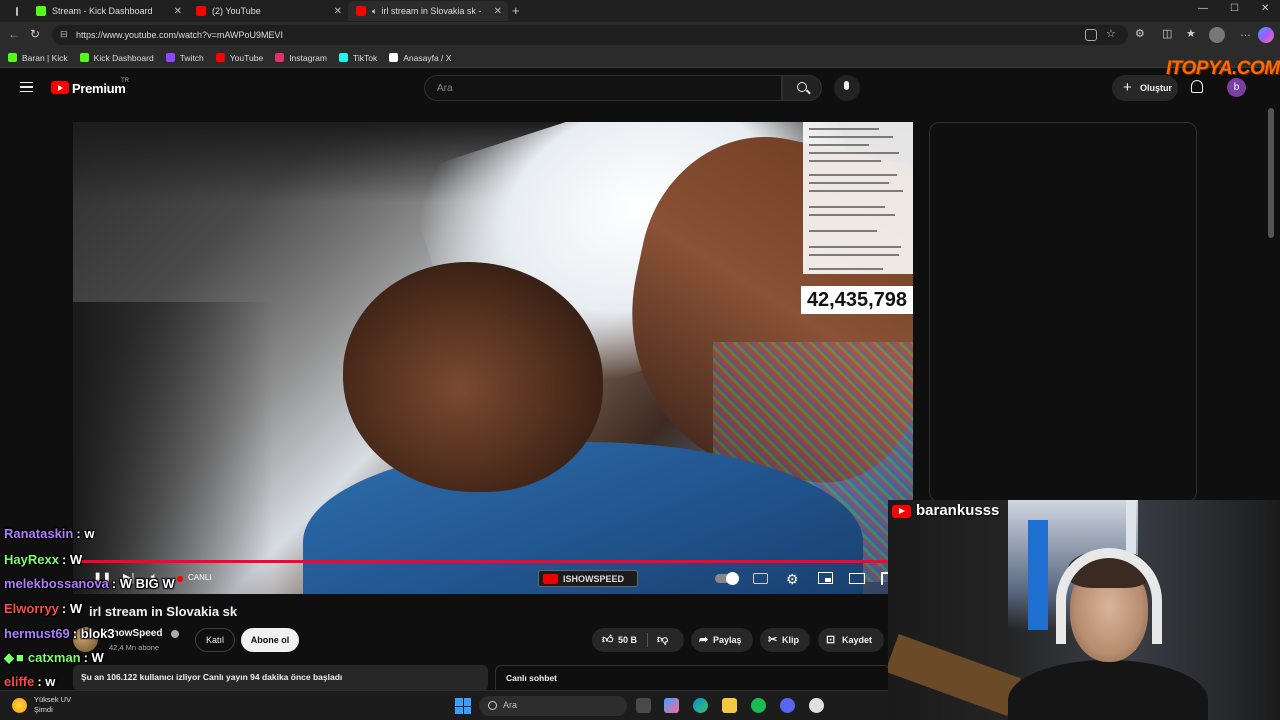 Image resolution: width=1280 pixels, height=720 pixels. I want to click on voice-search-icon, so click(847, 88).